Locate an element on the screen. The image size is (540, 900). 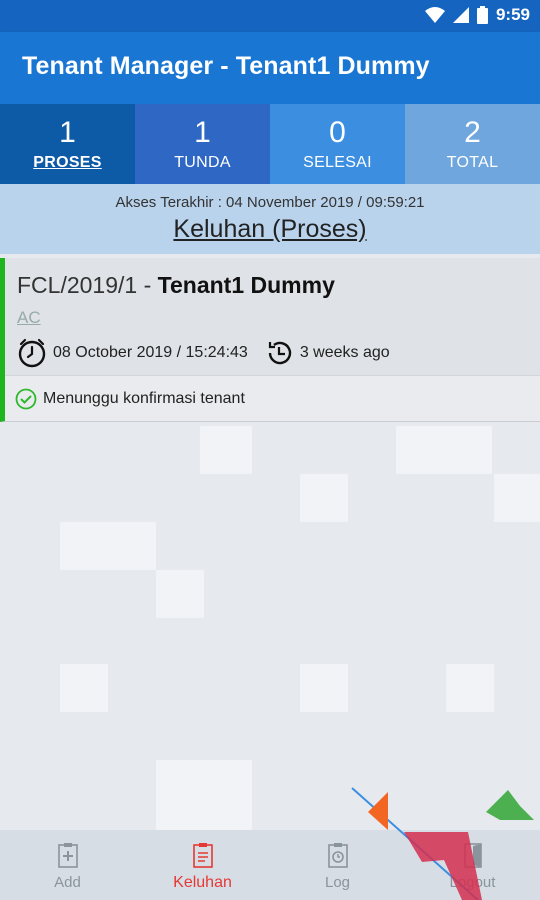
tab-label: TUNDA is located at coordinates (202, 162).